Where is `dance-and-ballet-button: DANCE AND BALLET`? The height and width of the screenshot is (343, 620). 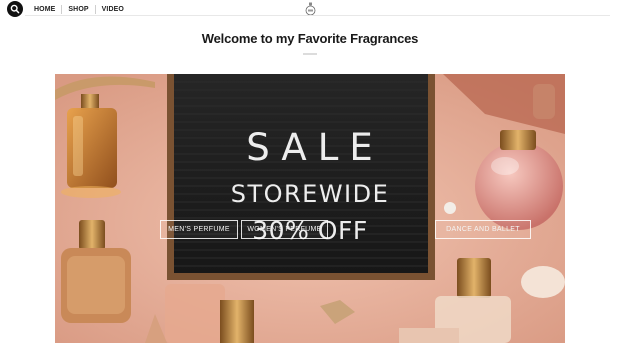
dance-and-ballet-button: DANCE AND BALLET is located at coordinates (483, 229).